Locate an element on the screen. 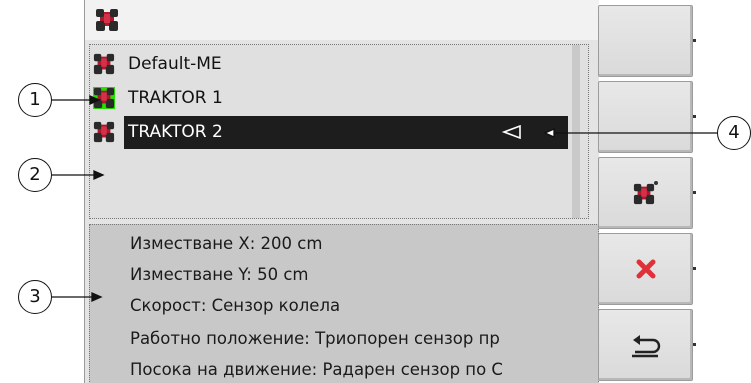  callout-2: 2 is located at coordinates (35, 175).